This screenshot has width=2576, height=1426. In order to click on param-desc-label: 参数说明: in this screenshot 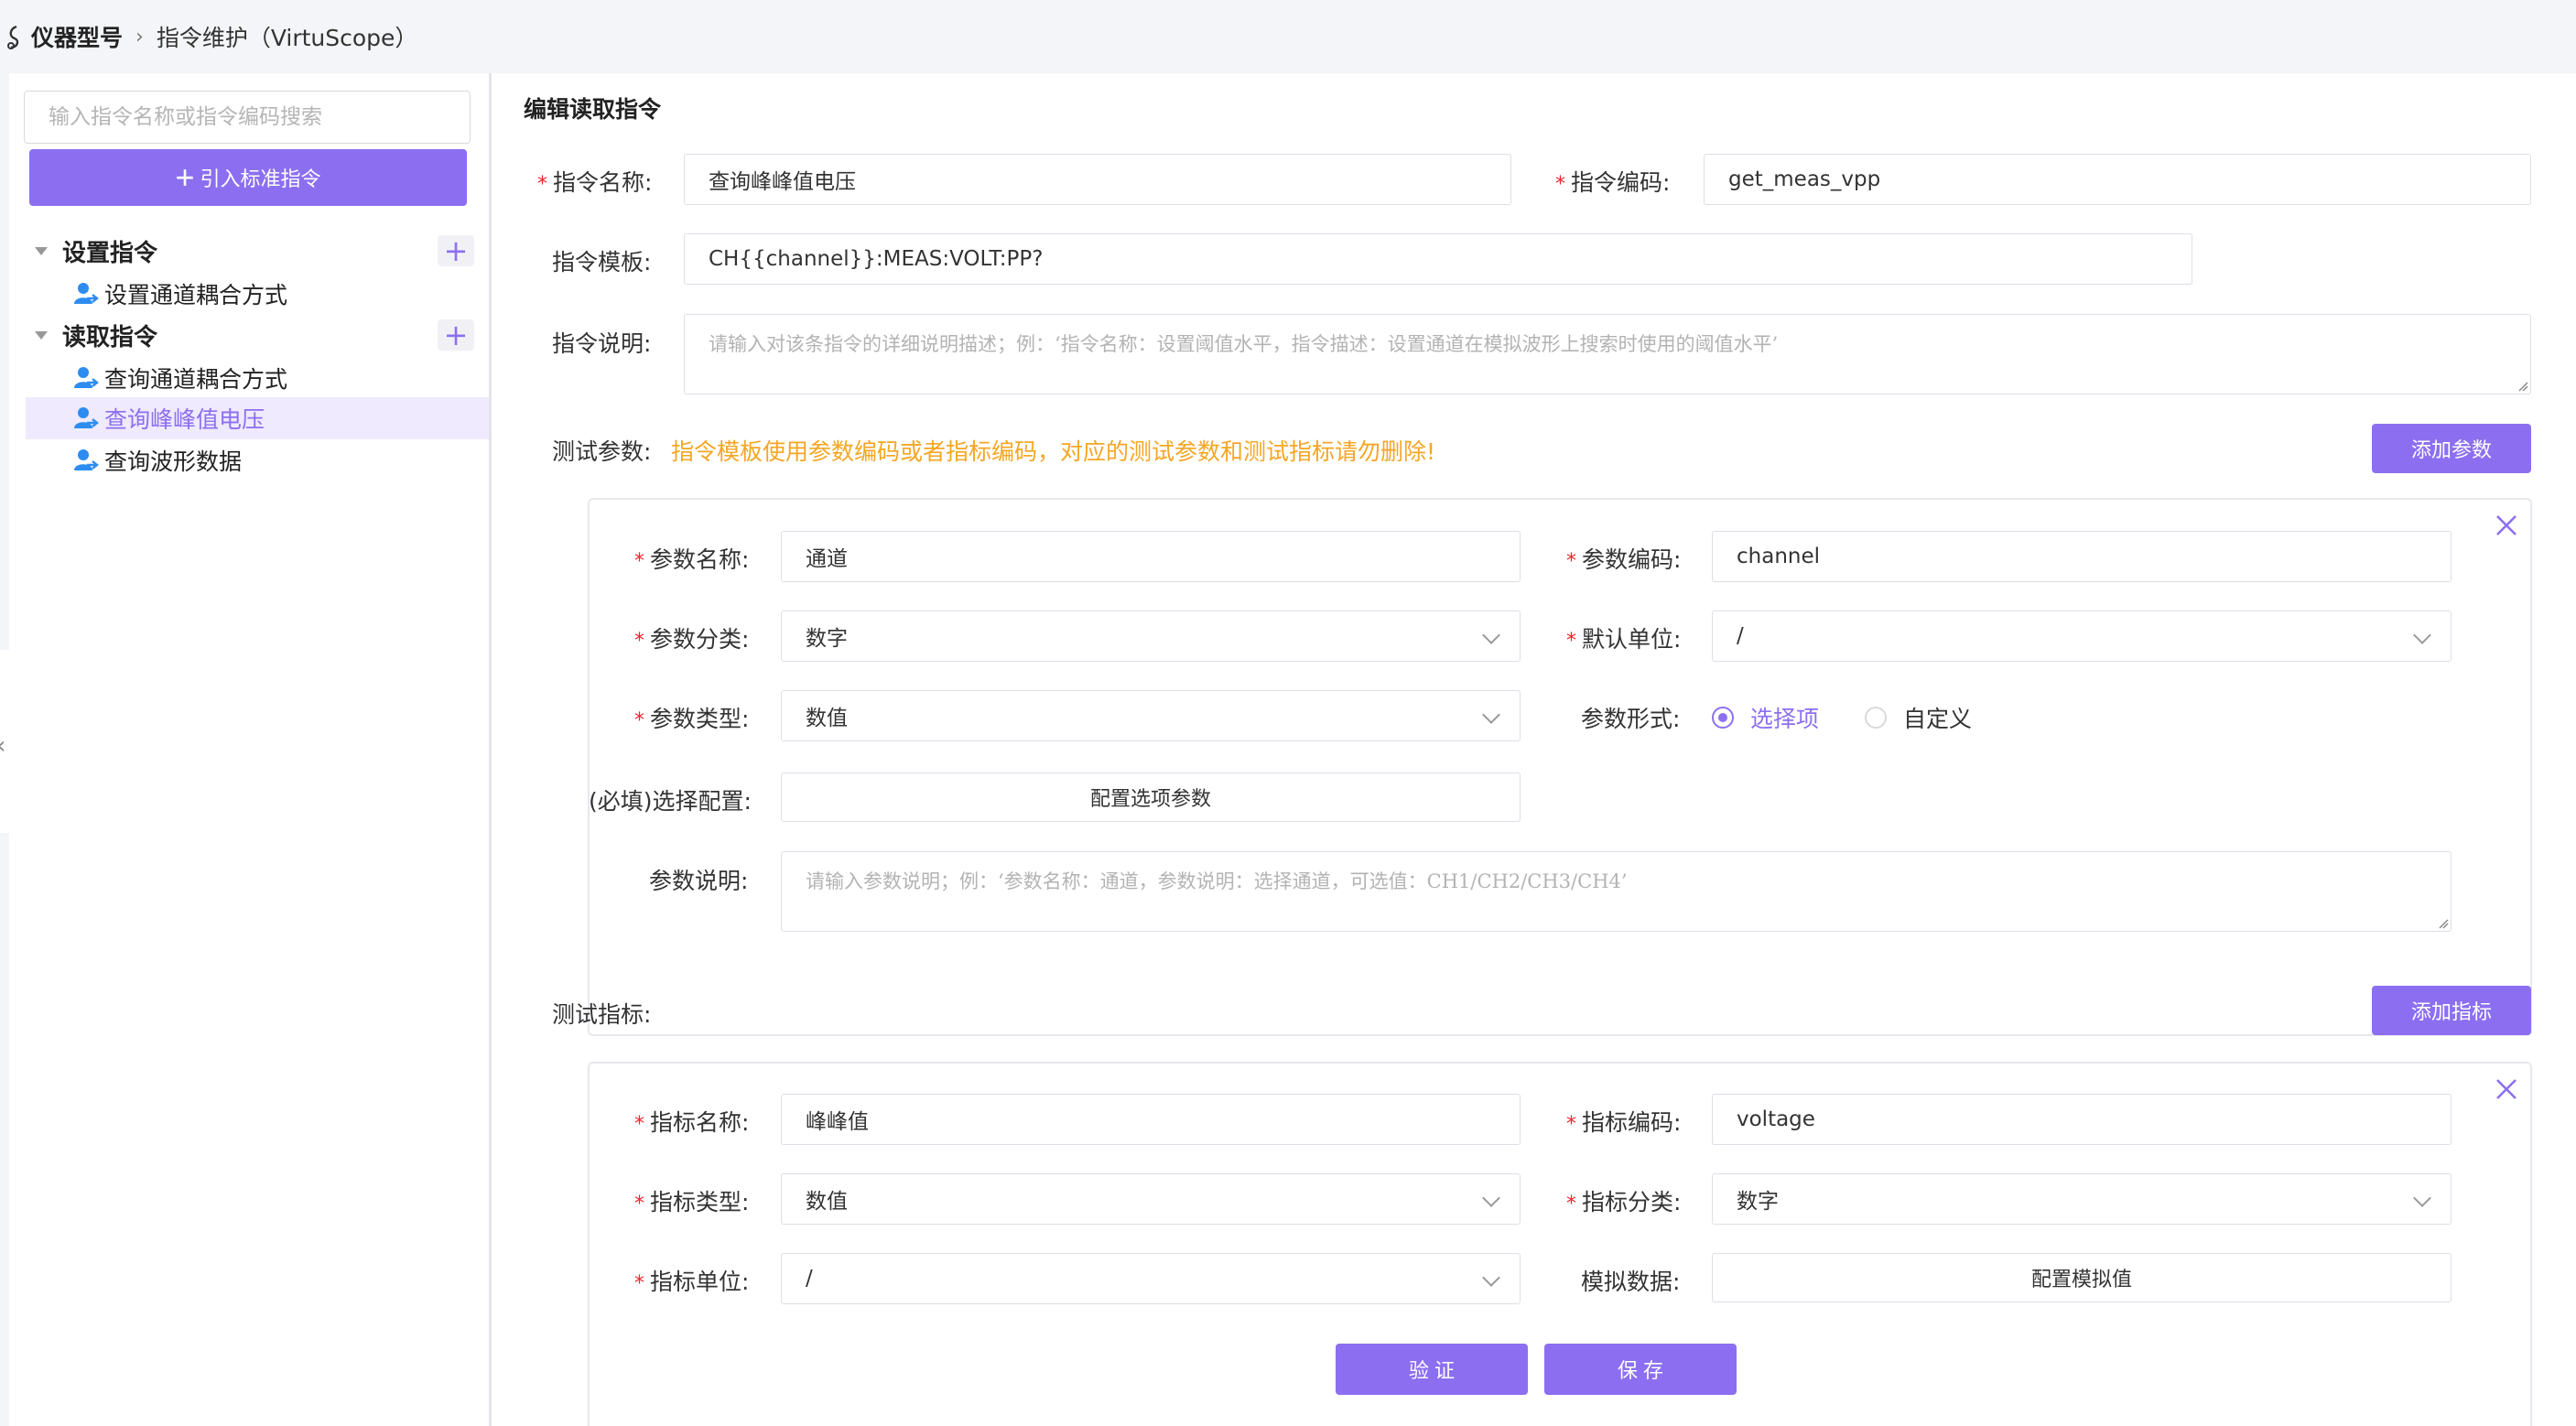, I will do `click(699, 881)`.